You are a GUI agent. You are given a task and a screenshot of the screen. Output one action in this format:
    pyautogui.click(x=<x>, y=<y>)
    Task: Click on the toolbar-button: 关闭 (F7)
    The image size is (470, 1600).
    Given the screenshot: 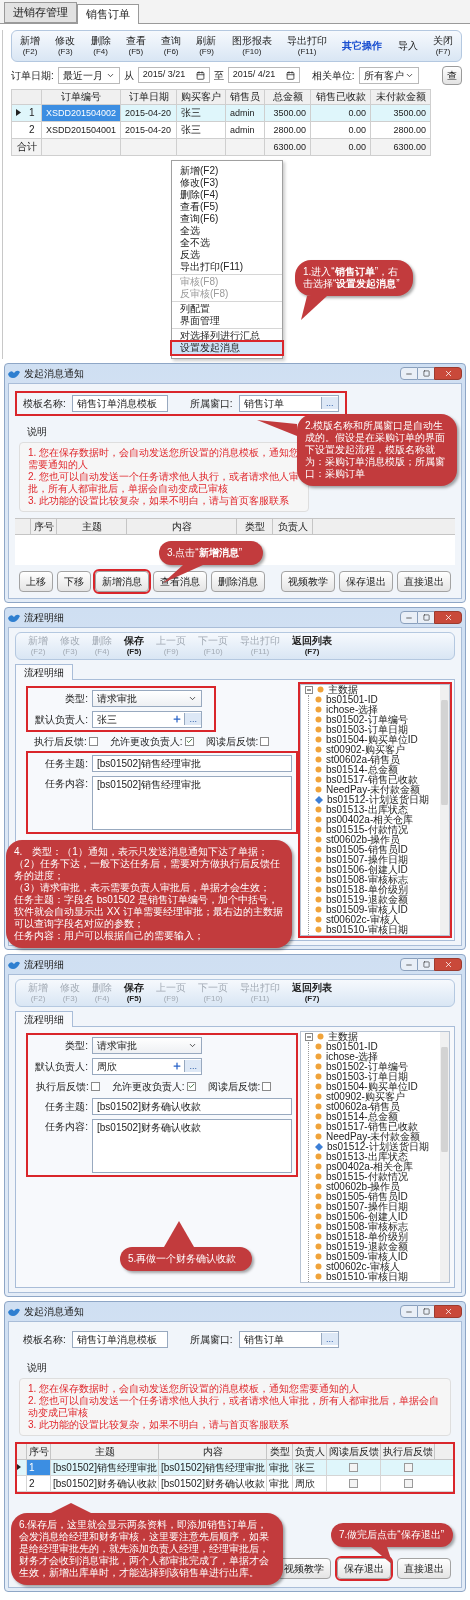 What is the action you would take?
    pyautogui.click(x=442, y=45)
    